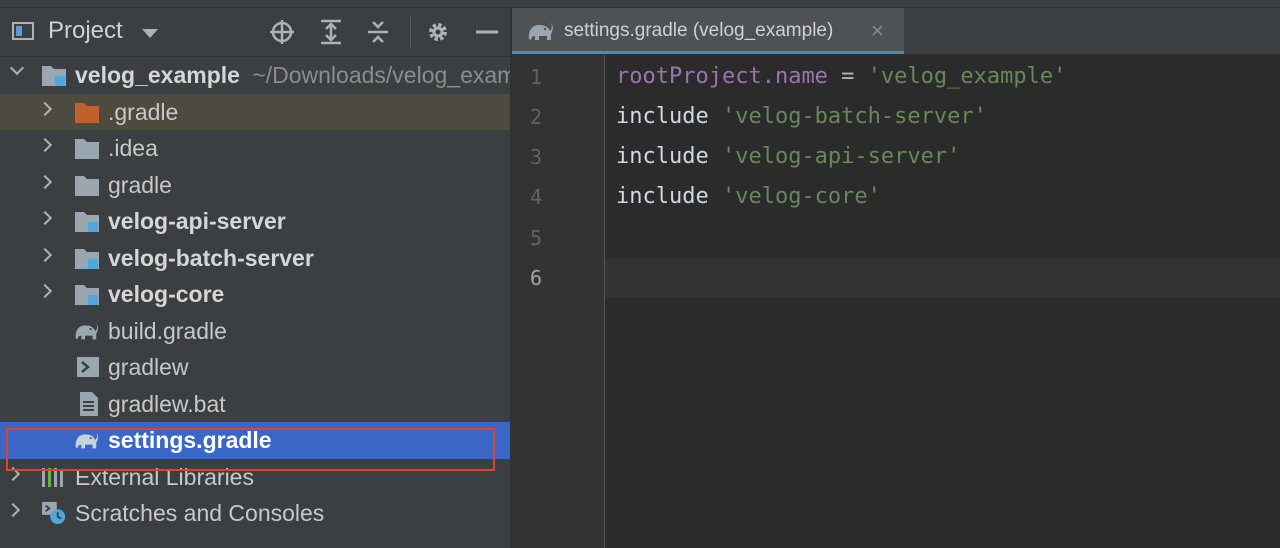 The height and width of the screenshot is (548, 1280). I want to click on toolbar-separator, so click(410, 32).